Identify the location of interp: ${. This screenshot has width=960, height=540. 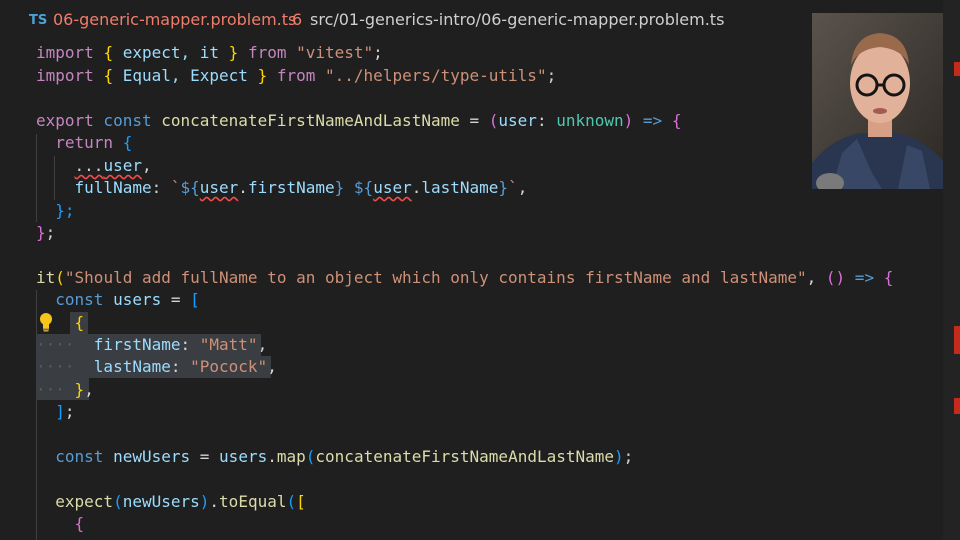
(363, 187).